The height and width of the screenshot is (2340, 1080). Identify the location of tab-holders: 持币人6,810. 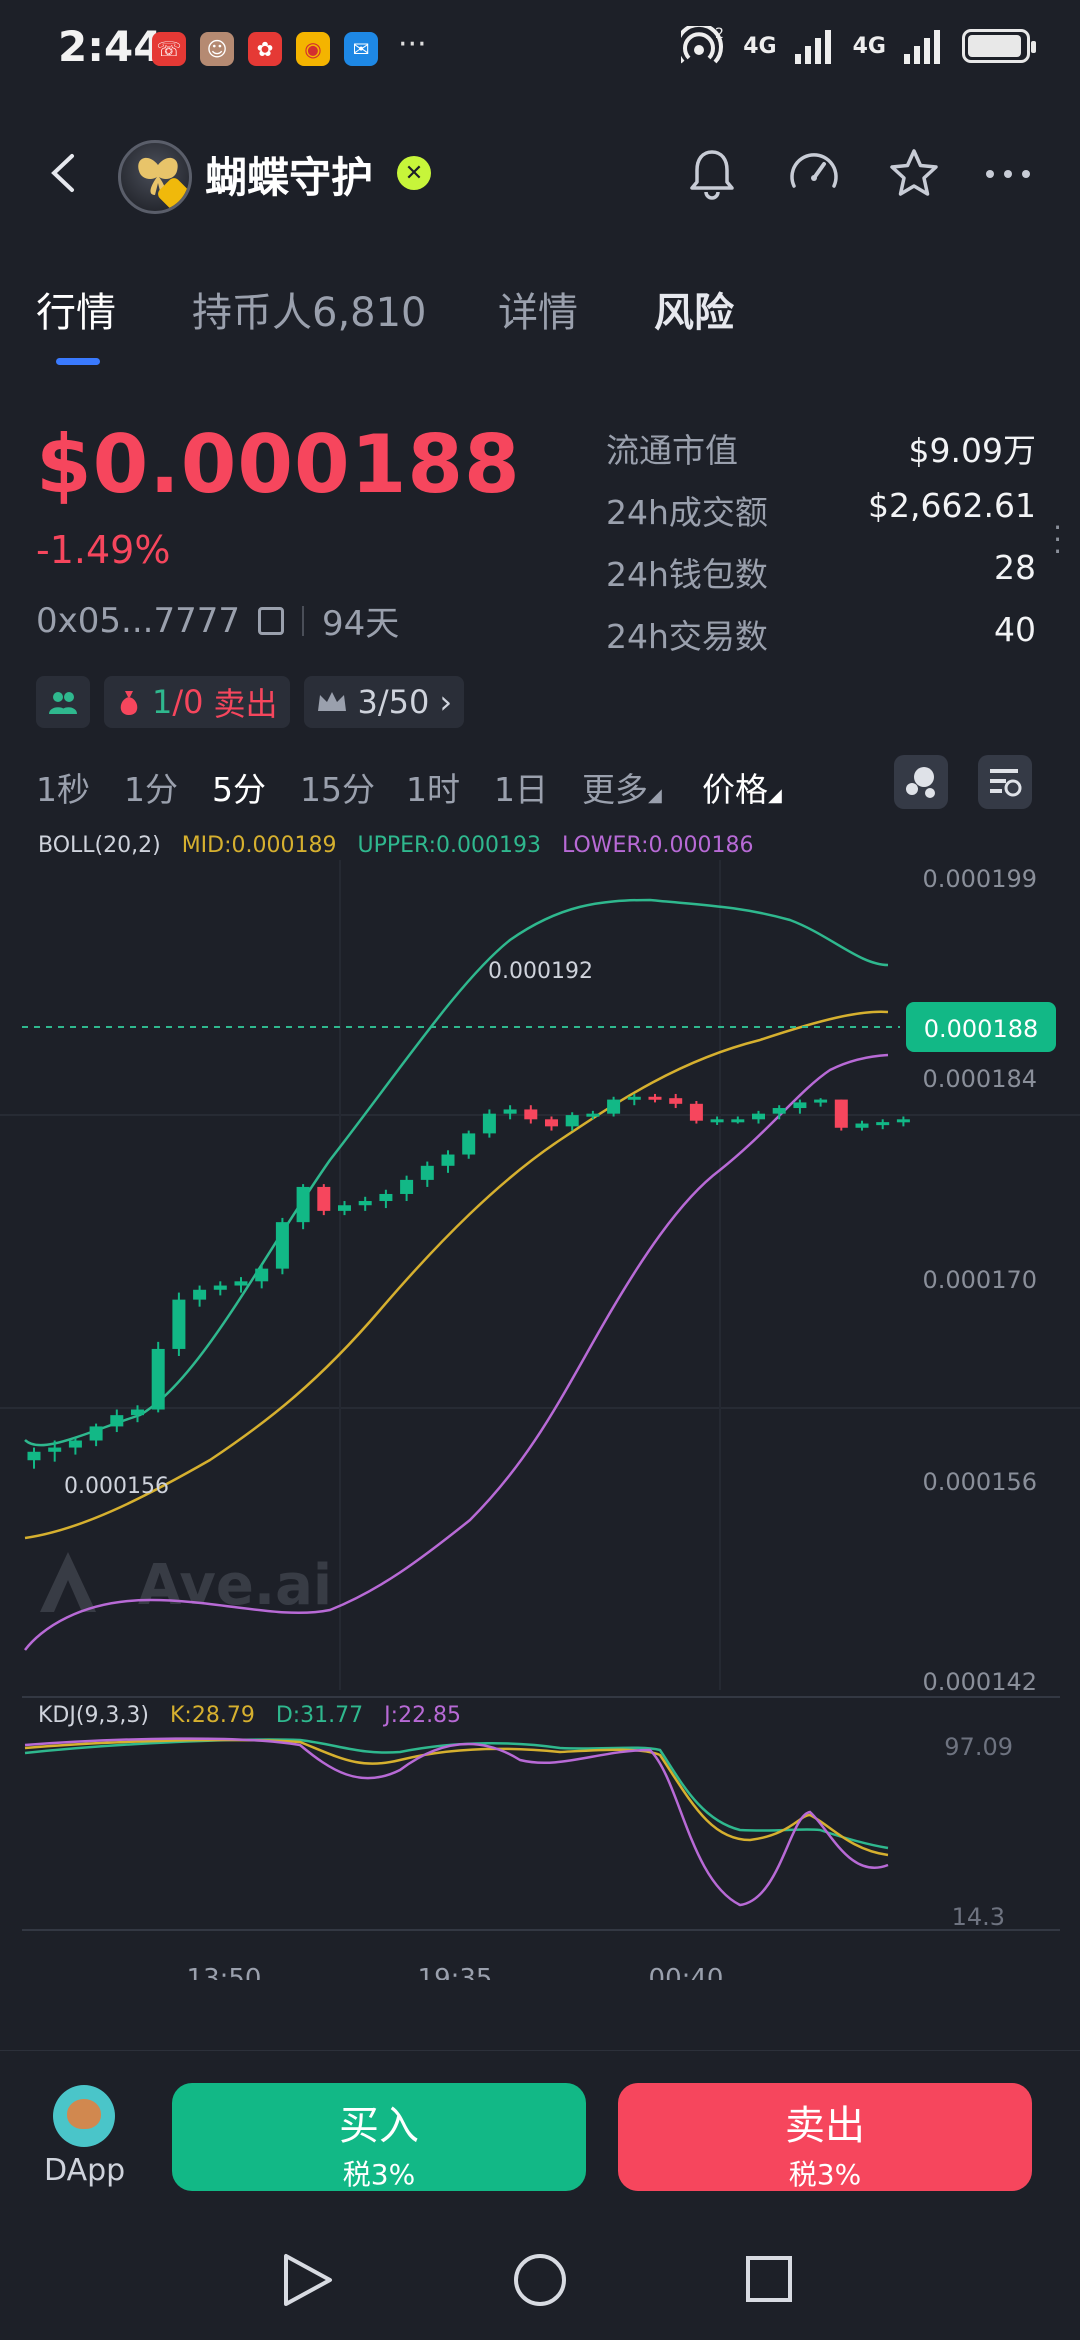
(309, 309).